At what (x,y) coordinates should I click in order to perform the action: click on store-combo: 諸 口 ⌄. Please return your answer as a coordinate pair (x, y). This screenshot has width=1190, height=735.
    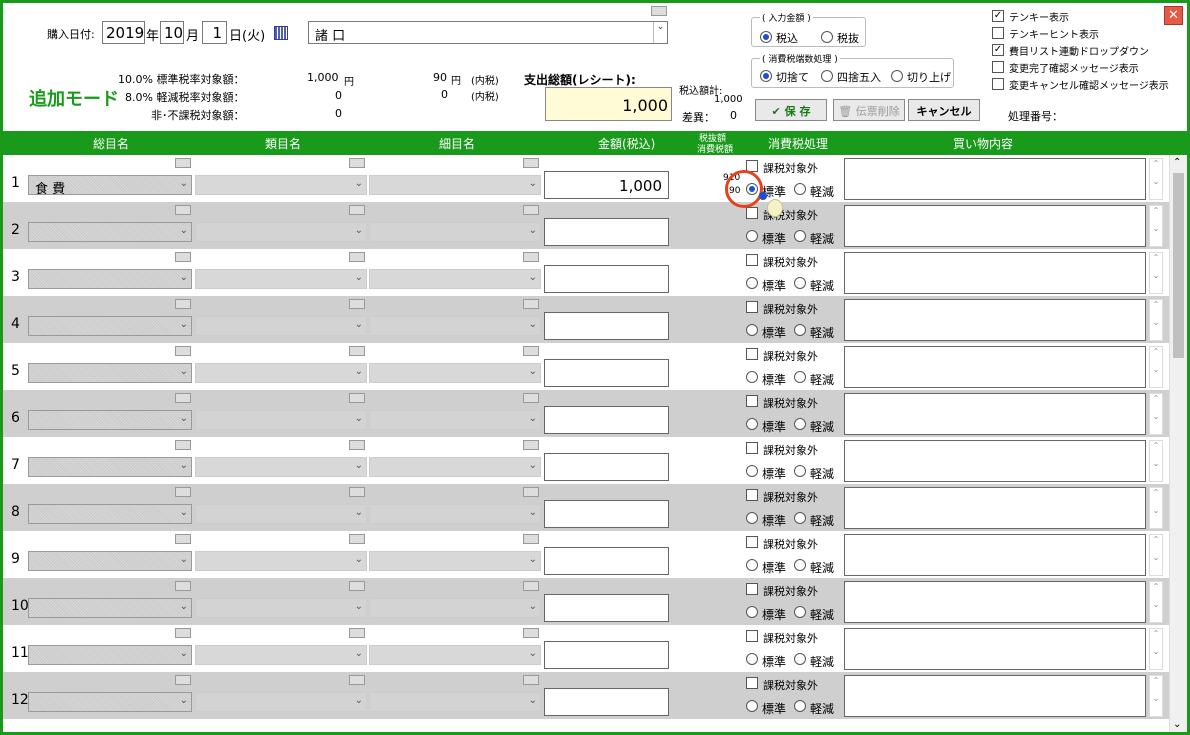
    Looking at the image, I should click on (488, 32).